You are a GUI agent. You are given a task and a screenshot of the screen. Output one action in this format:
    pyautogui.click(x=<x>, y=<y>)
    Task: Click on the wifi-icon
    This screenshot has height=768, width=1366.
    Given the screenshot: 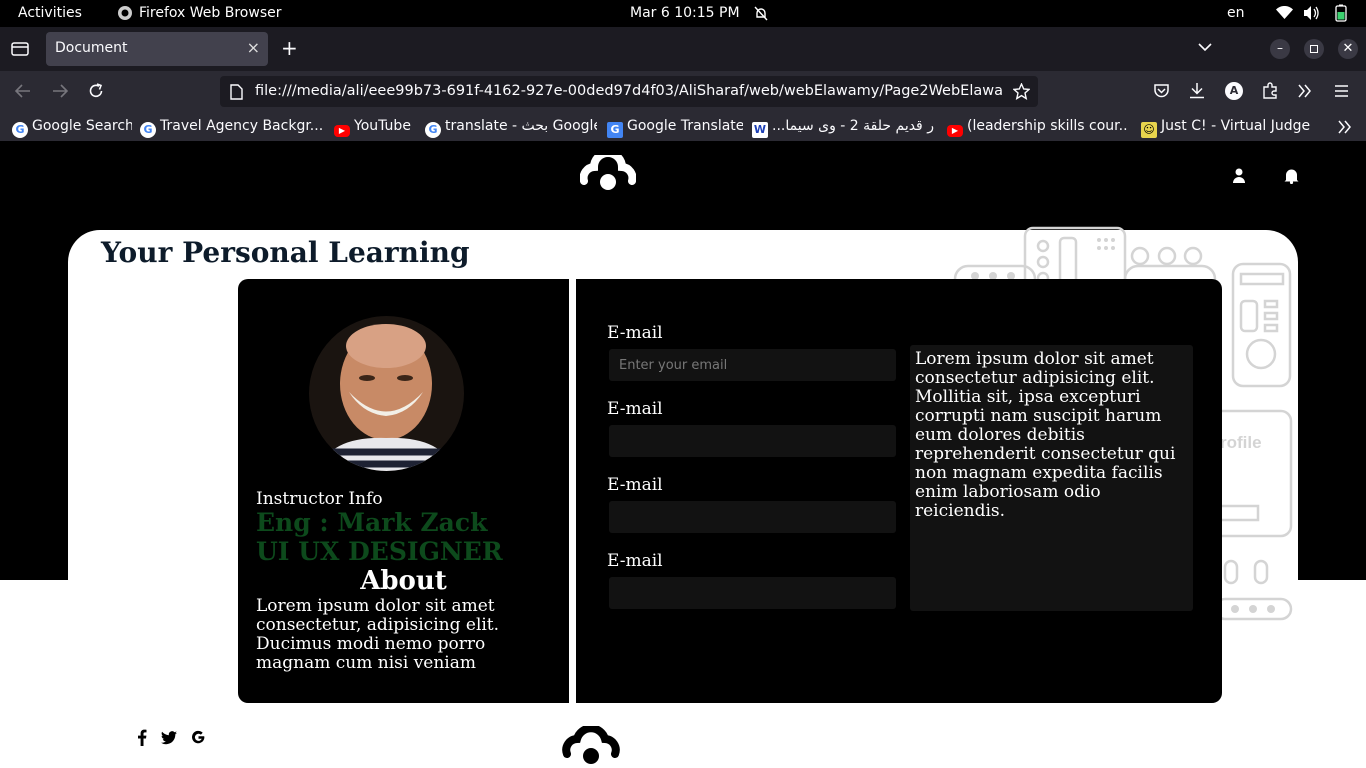 What is the action you would take?
    pyautogui.click(x=1284, y=13)
    